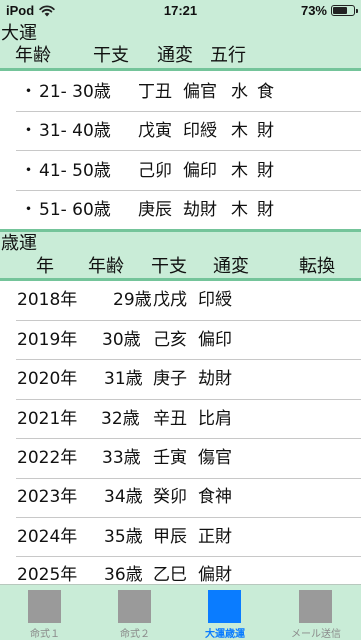 This screenshot has height=641, width=361. Describe the element at coordinates (170, 419) in the screenshot. I see `row-kanshi: 辛丑` at that location.